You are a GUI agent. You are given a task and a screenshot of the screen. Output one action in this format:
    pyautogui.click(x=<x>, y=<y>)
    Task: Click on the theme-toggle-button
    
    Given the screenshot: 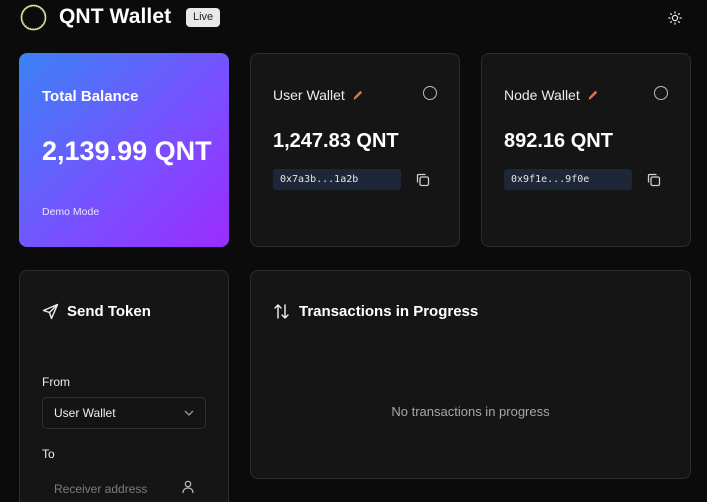 What is the action you would take?
    pyautogui.click(x=675, y=18)
    